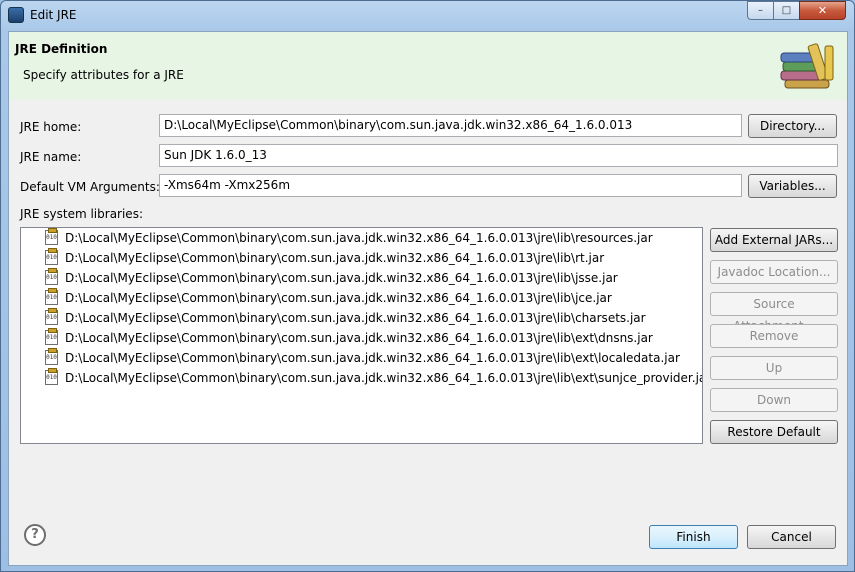 This screenshot has height=572, width=855. Describe the element at coordinates (774, 432) in the screenshot. I see `restore-default-button: Restore Default` at that location.